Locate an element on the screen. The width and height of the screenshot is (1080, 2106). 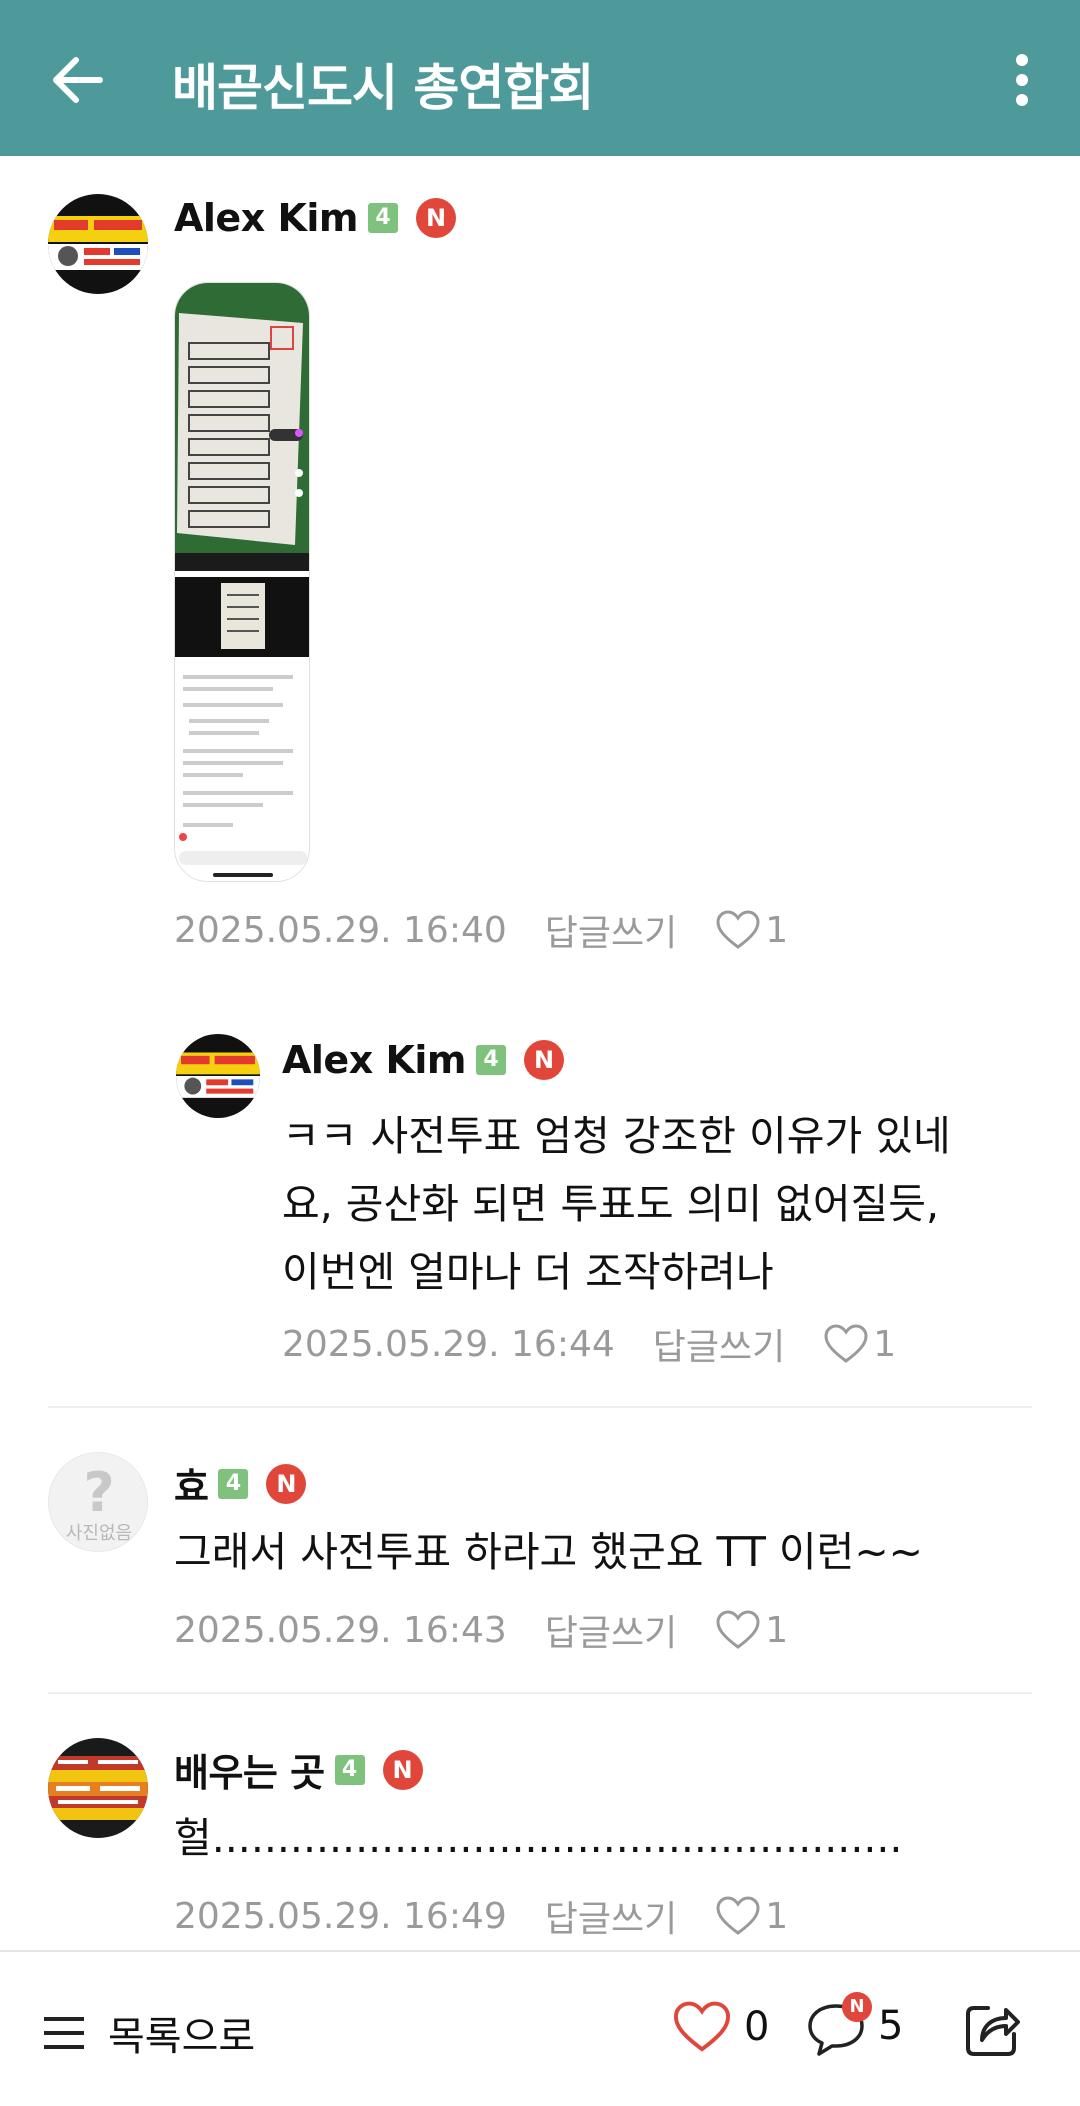
attached-image is located at coordinates (242, 582).